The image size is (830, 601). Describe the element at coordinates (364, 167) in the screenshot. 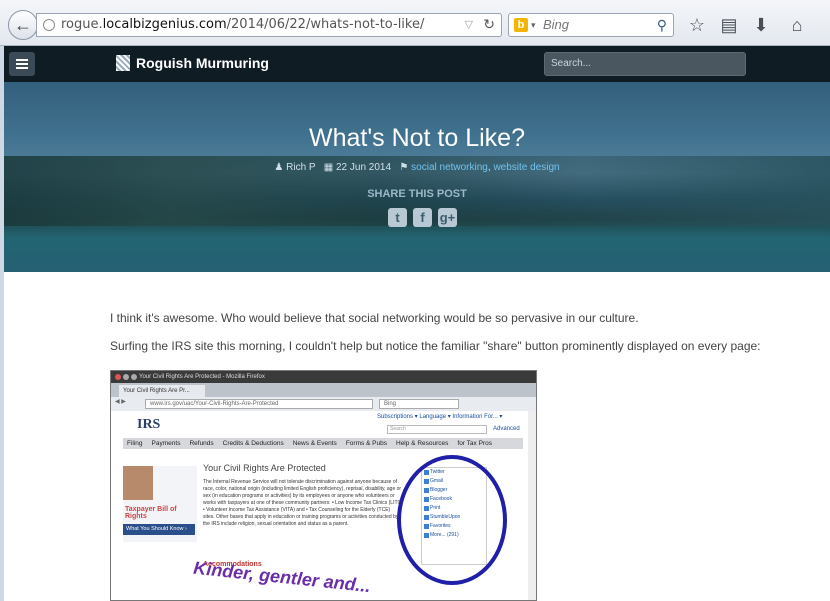

I see `post-date: 22 Jun 2014` at that location.